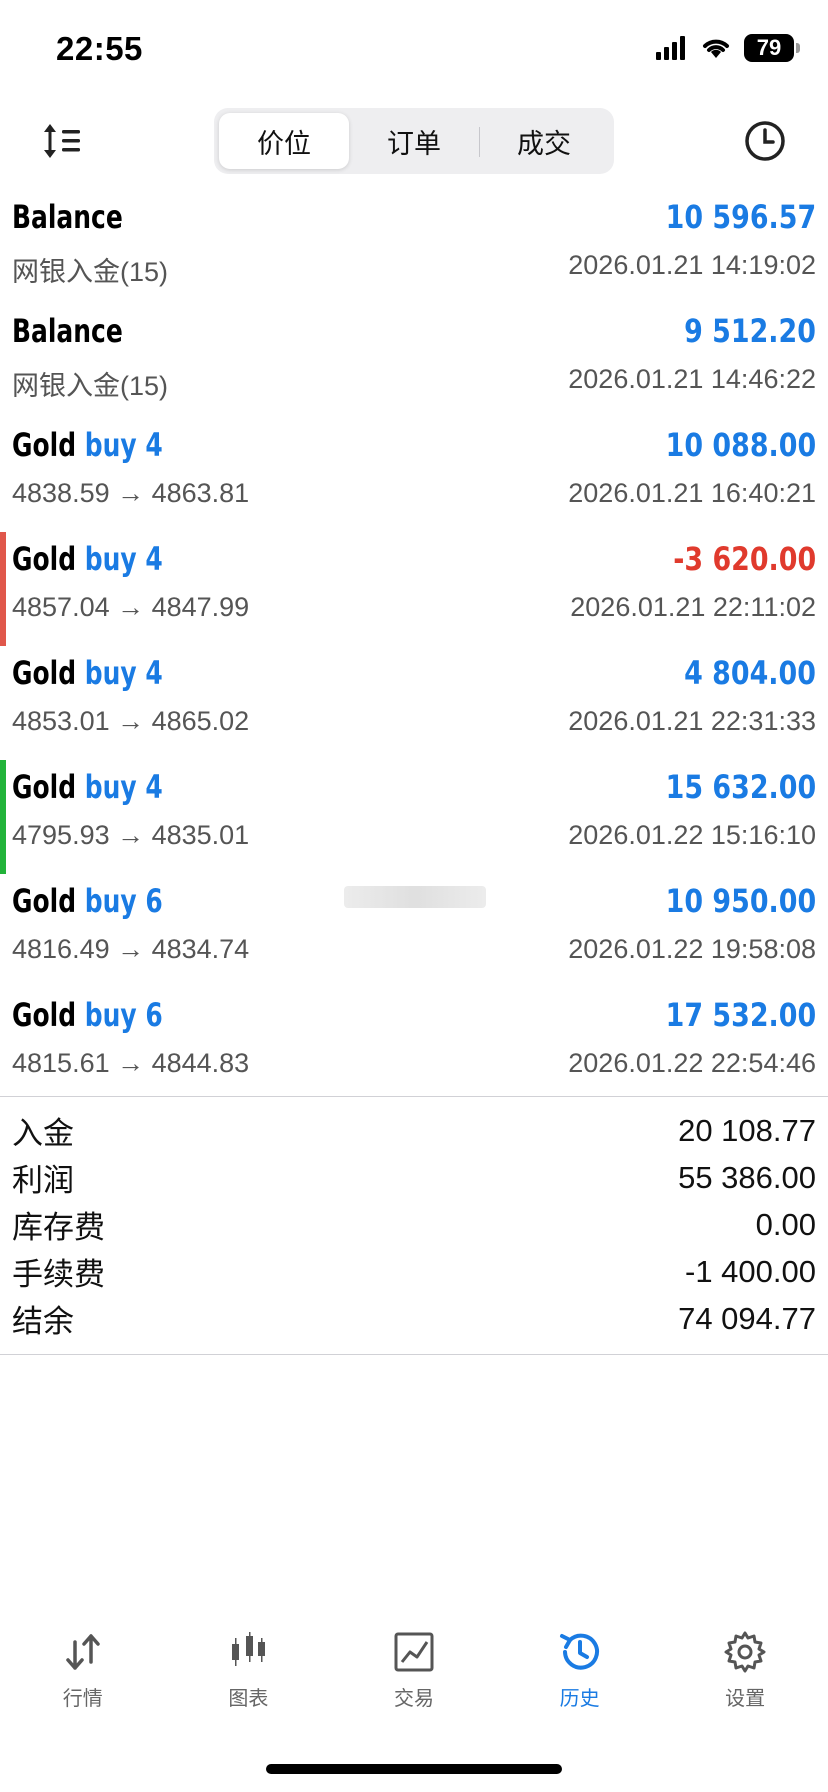  What do you see at coordinates (716, 48) in the screenshot?
I see `wifi-icon` at bounding box center [716, 48].